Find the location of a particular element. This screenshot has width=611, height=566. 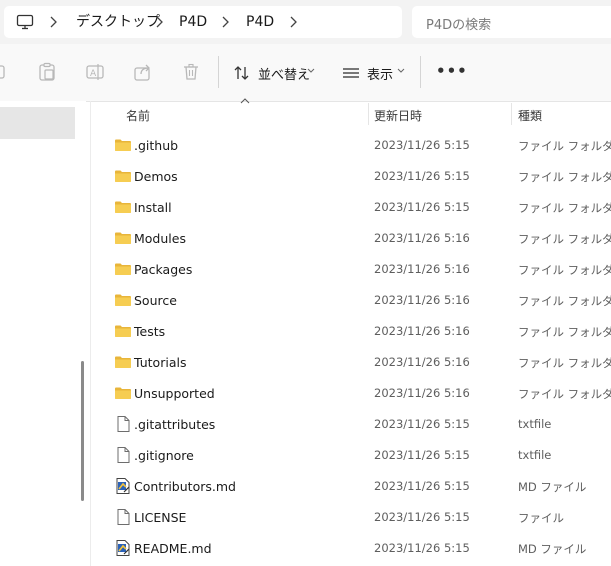

file-name: Tutorials is located at coordinates (160, 362).